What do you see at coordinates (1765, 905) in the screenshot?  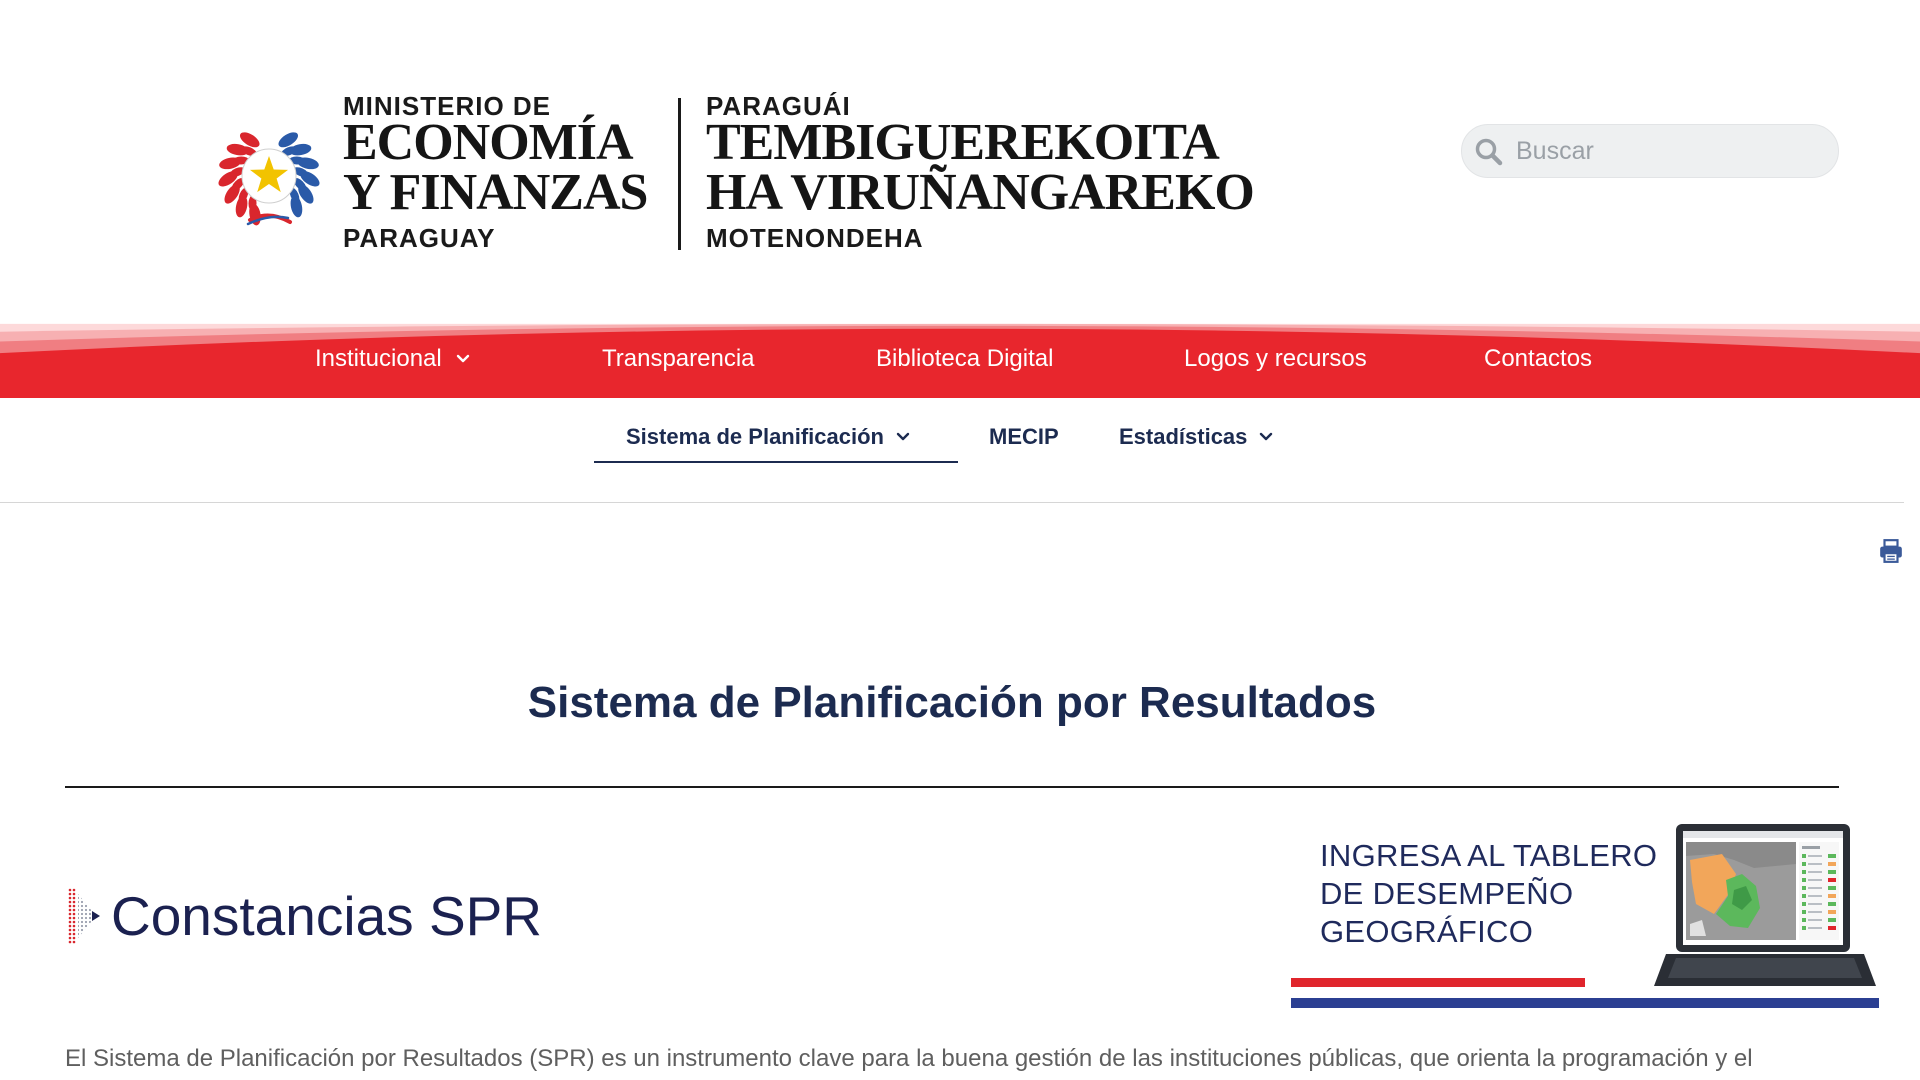 I see `laptop-map-icon` at bounding box center [1765, 905].